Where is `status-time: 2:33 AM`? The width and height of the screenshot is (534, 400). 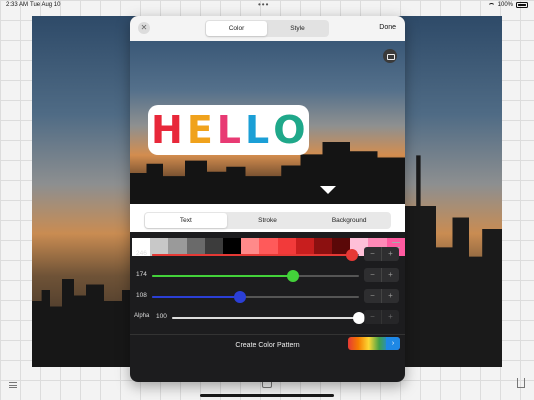
status-time: 2:33 AM is located at coordinates (17, 5).